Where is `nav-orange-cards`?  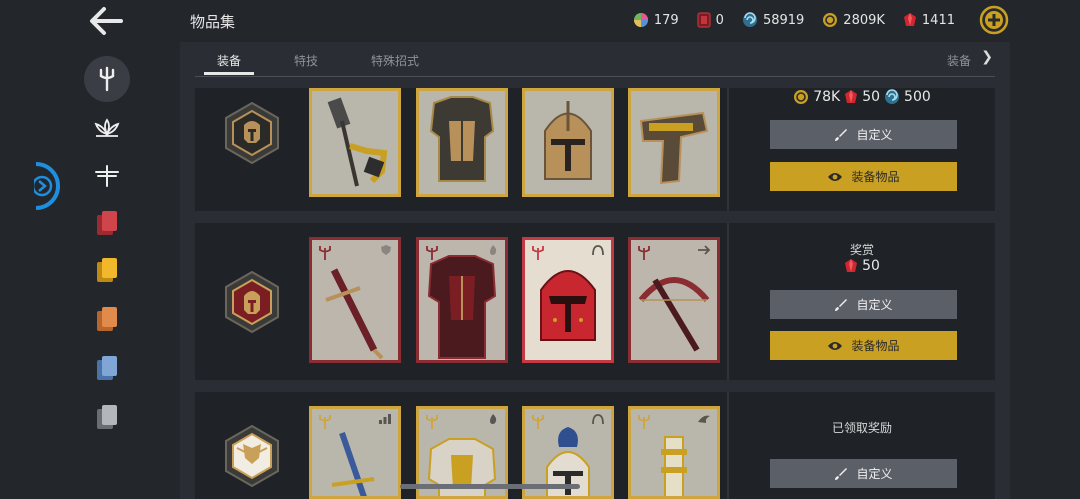
nav-orange-cards is located at coordinates (107, 319).